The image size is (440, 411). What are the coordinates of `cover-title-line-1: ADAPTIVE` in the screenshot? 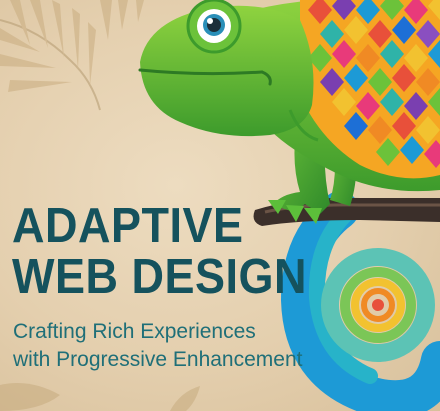 It's located at (128, 224).